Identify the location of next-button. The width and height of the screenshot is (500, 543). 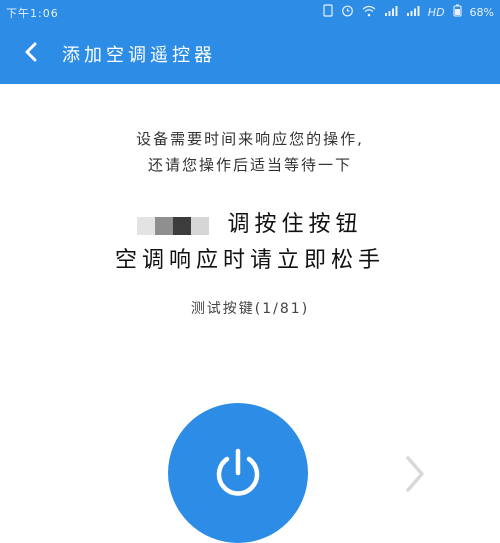
(415, 474).